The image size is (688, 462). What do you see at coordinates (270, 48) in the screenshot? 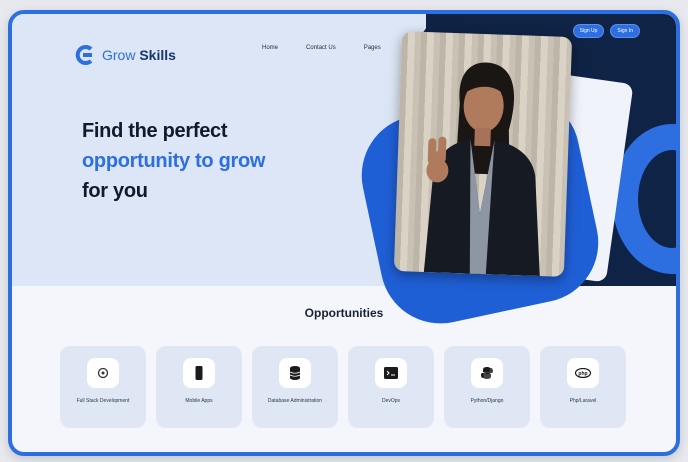
I see `nav-item-home: Home` at bounding box center [270, 48].